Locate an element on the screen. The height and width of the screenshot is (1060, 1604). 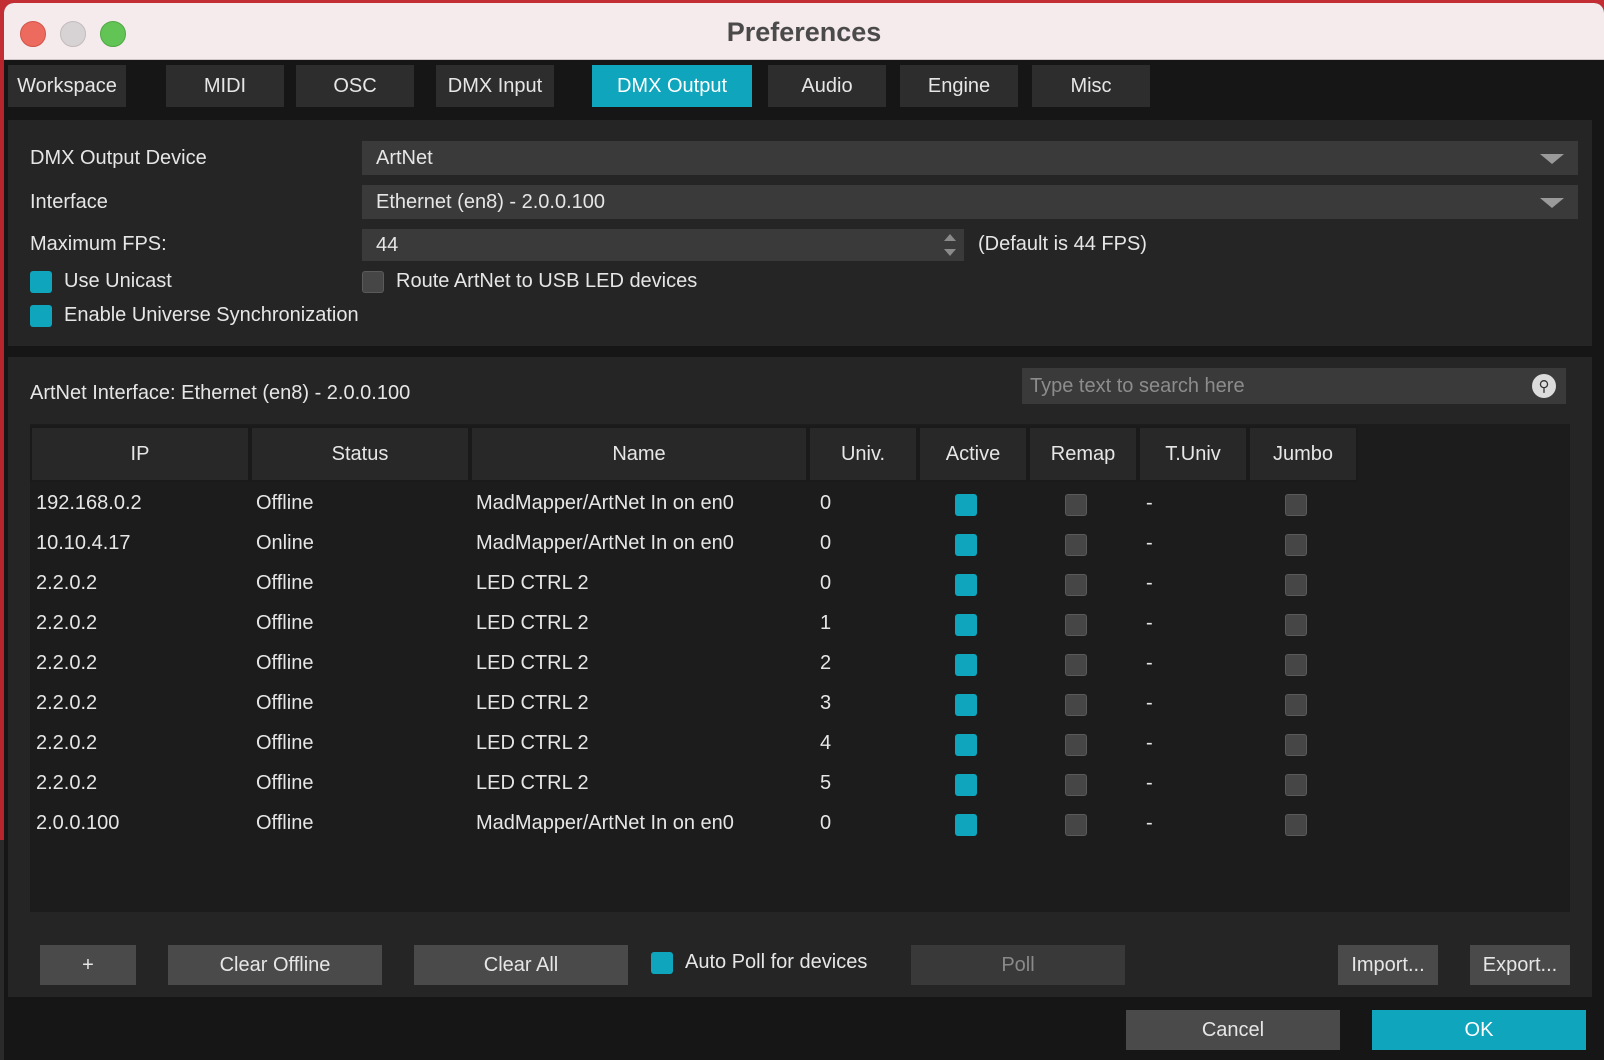
output-device-value: ArtNet is located at coordinates (404, 157).